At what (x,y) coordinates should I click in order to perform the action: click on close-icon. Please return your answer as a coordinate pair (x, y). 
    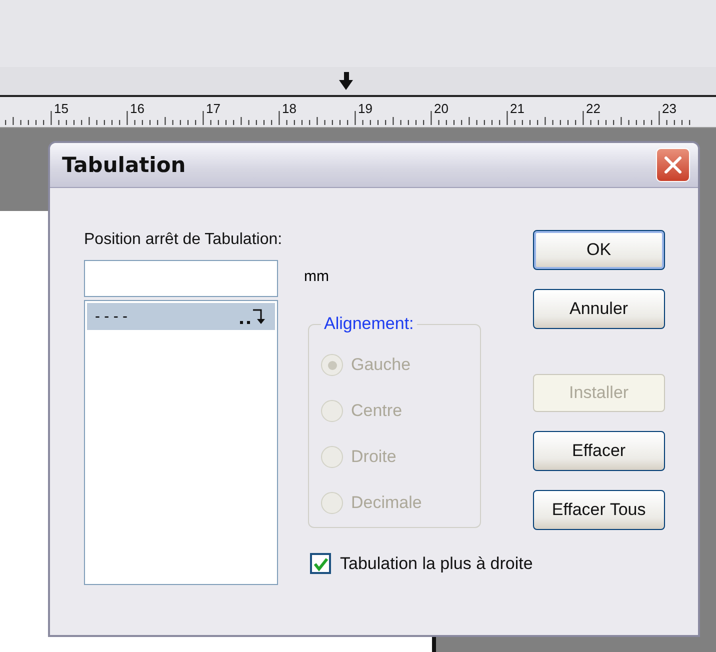
    Looking at the image, I should click on (673, 165).